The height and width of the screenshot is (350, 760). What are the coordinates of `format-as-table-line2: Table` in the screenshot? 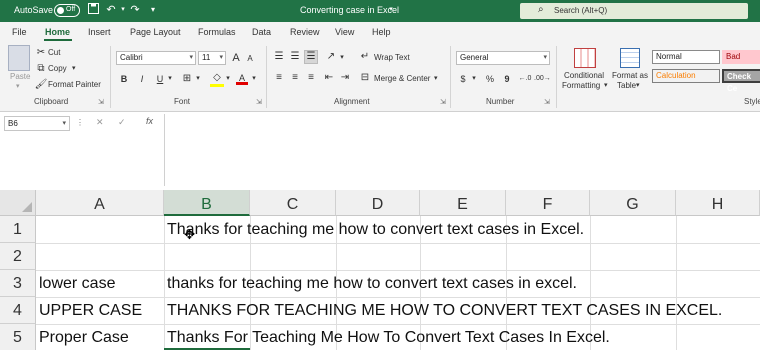 It's located at (626, 85).